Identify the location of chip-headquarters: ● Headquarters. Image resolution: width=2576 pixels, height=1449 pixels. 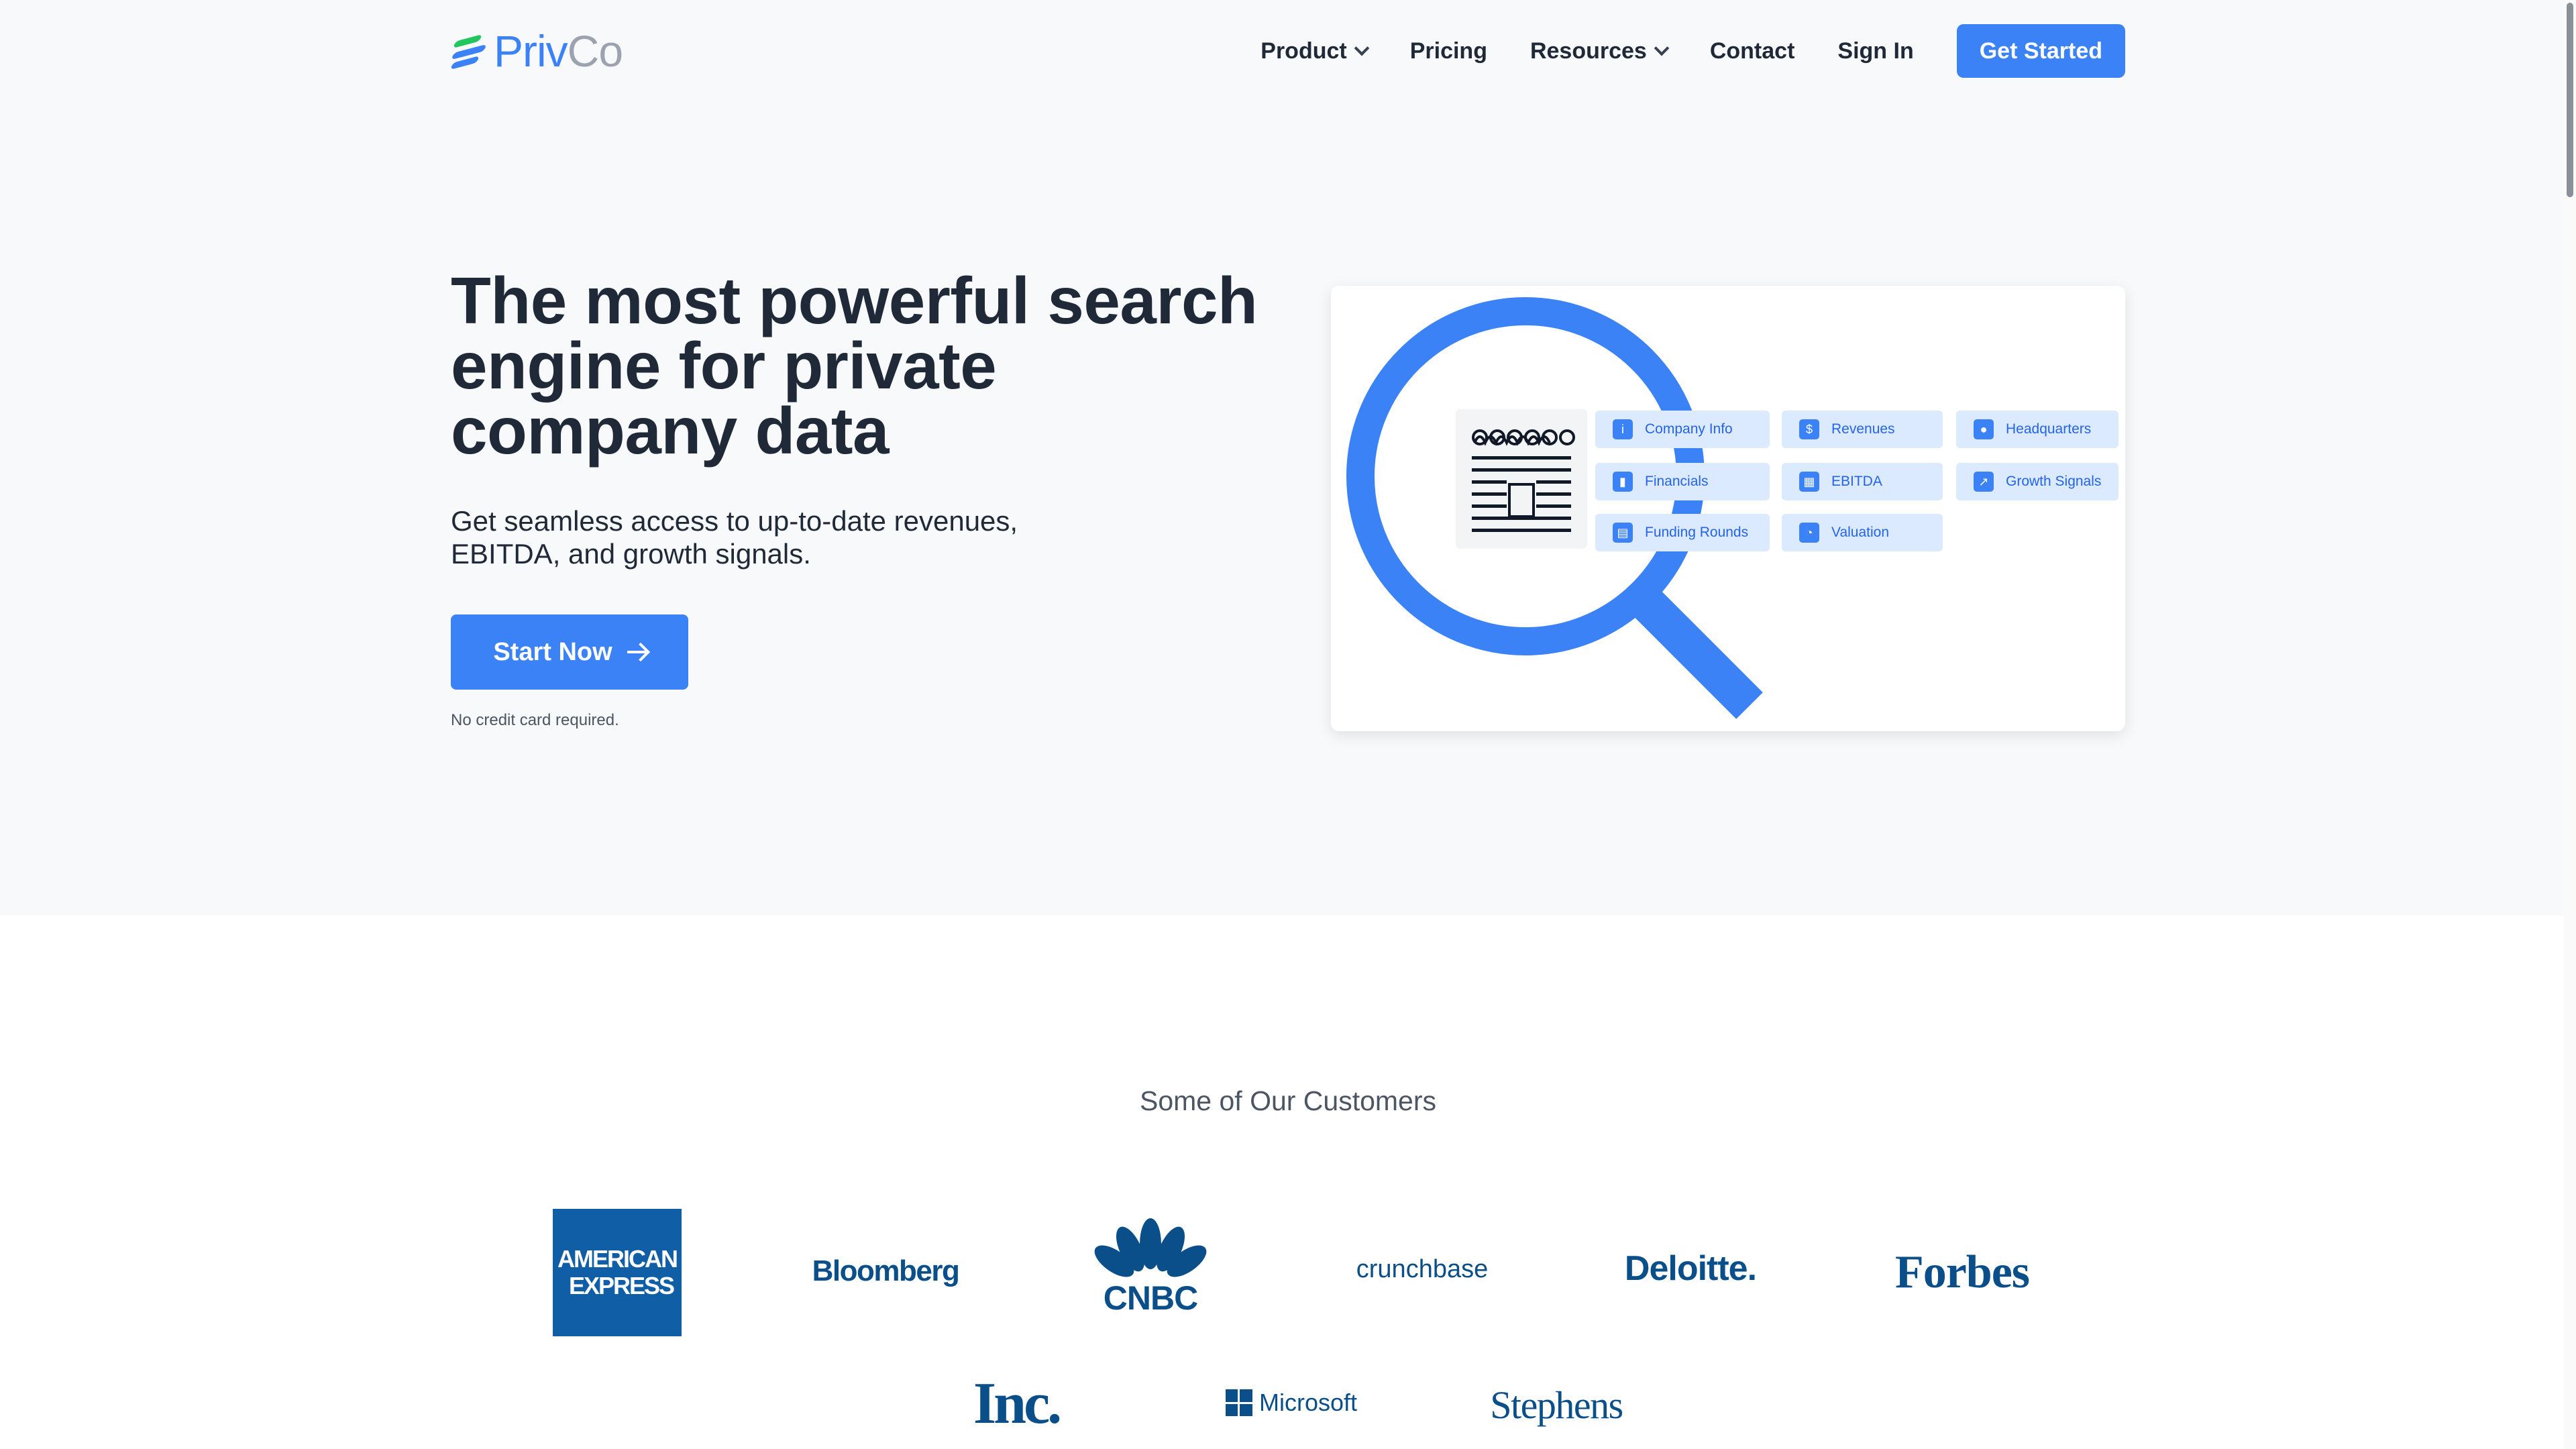
(2037, 429).